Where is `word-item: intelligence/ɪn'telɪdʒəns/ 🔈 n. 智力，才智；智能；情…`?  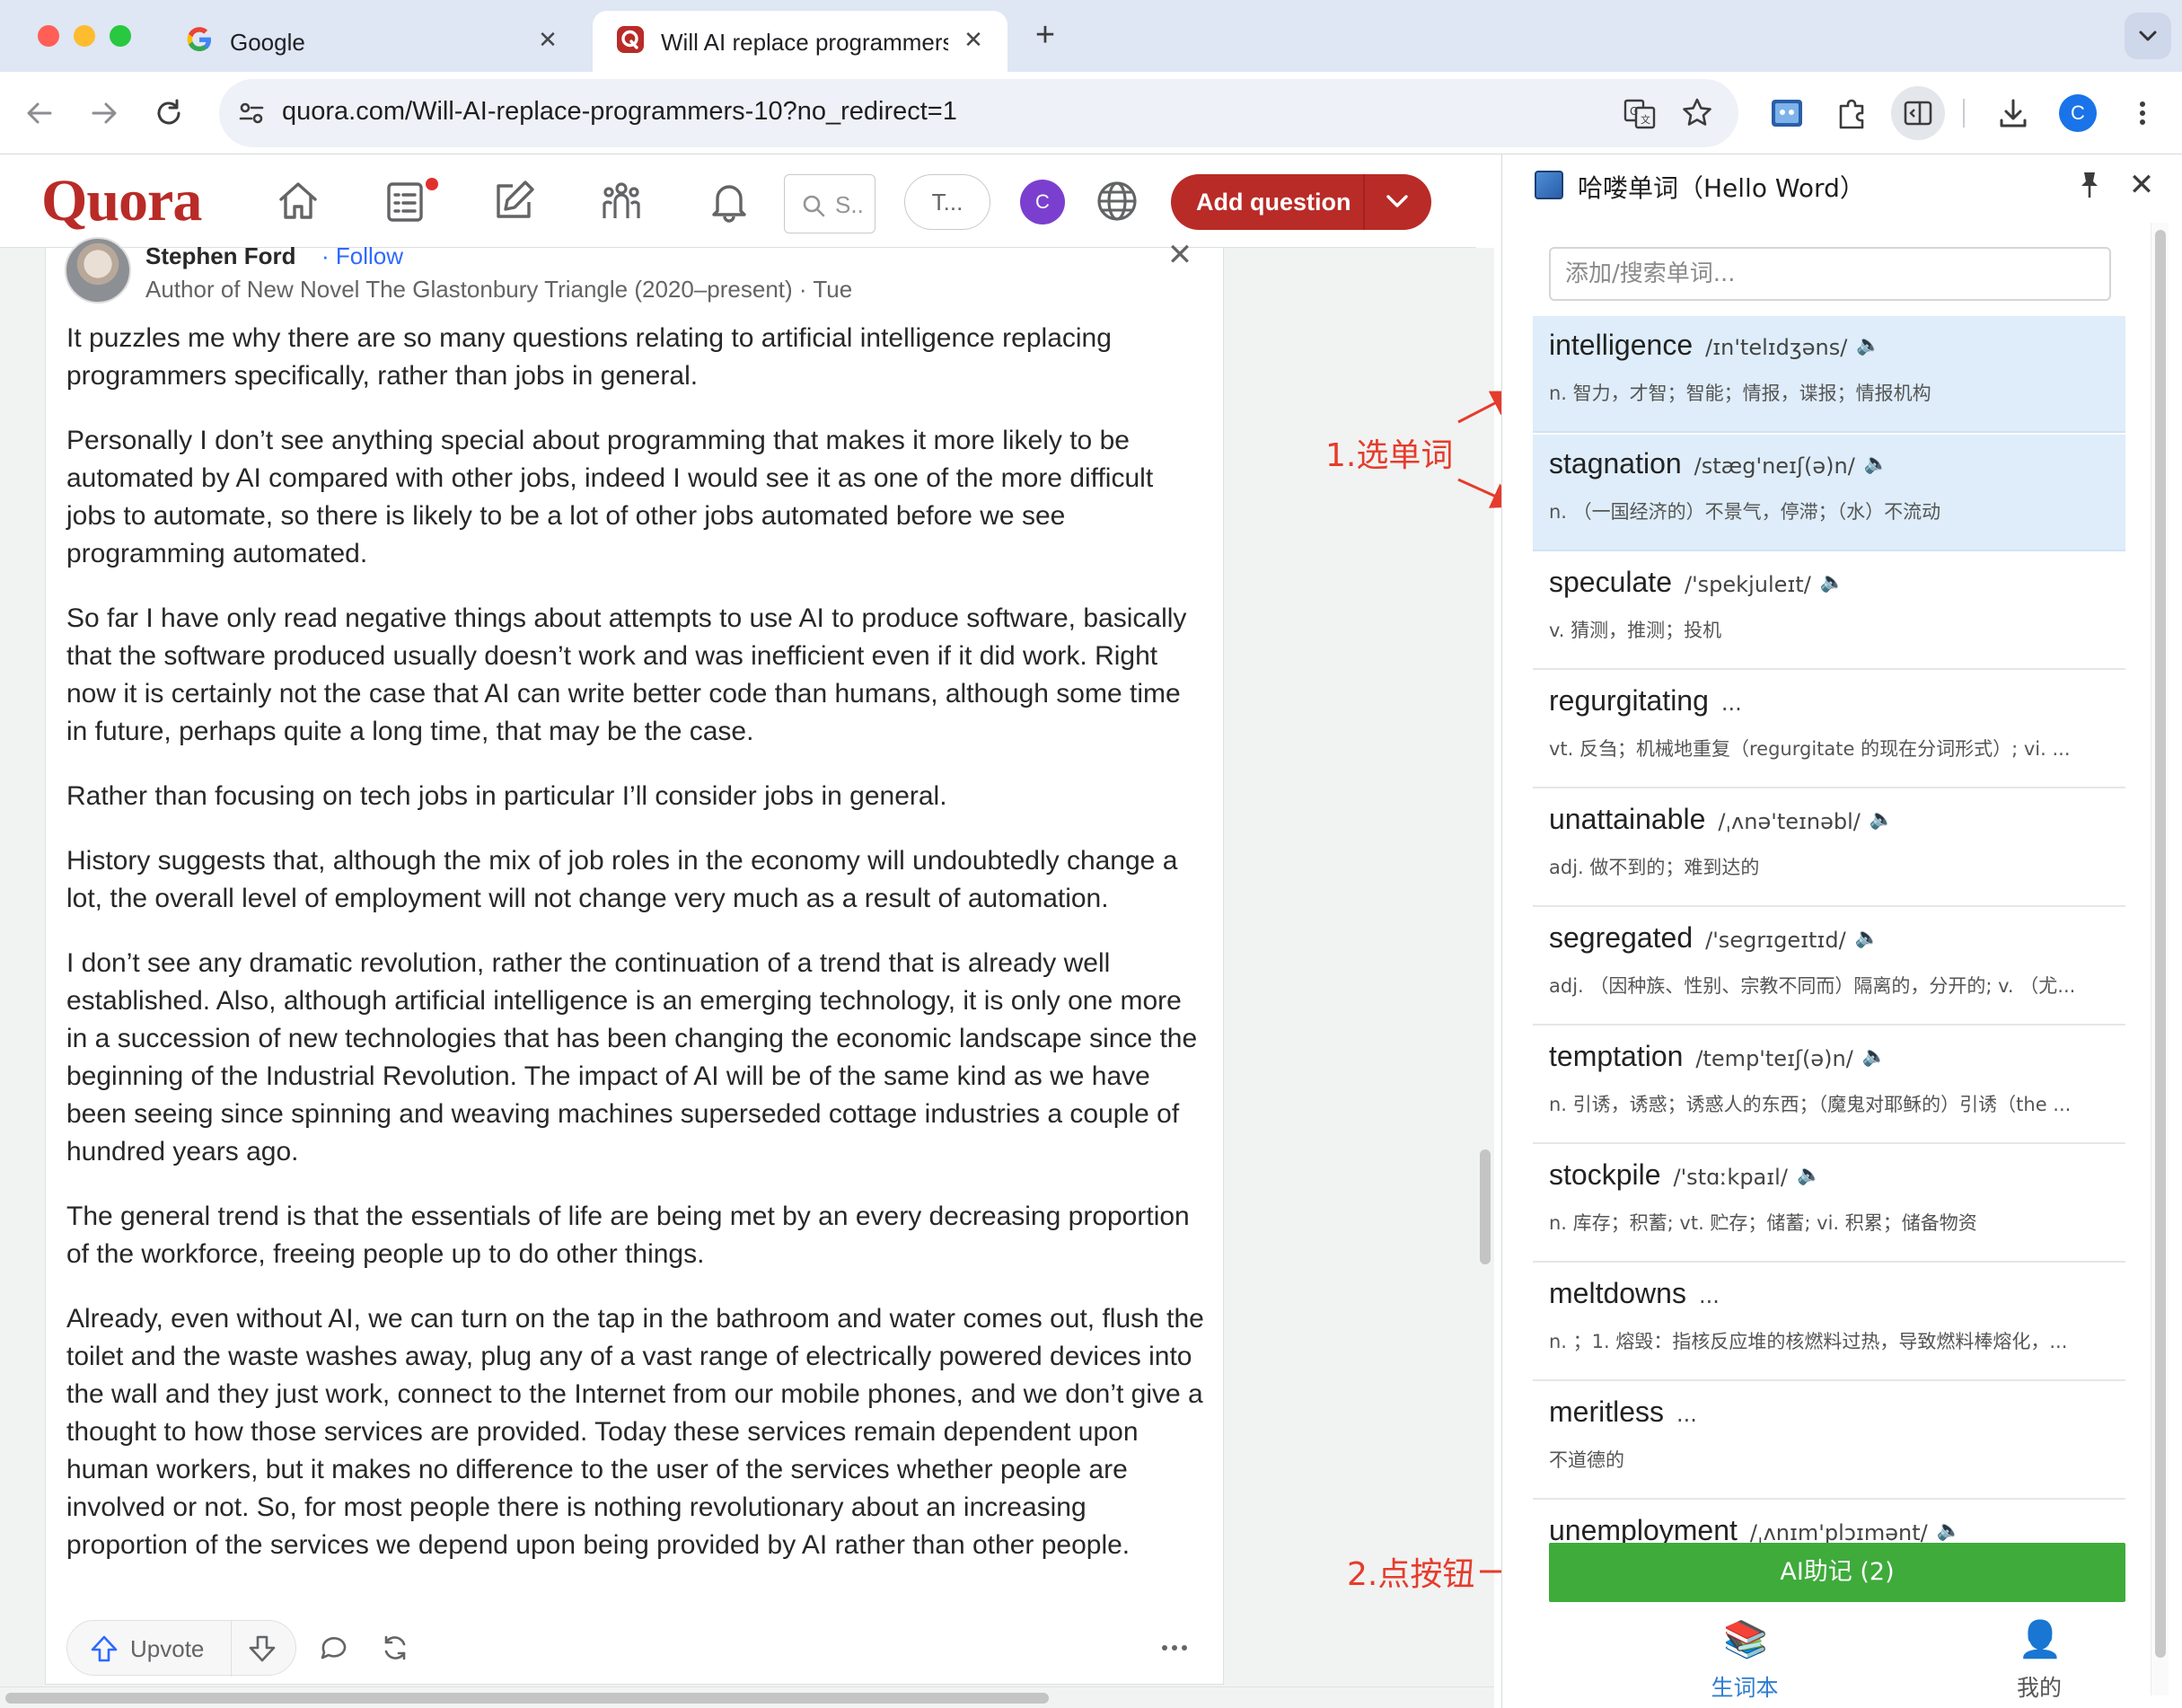
word-item: intelligence/ɪn'telɪdʒəns/ 🔈 n. 智力，才智；智能；情… is located at coordinates (1829, 374).